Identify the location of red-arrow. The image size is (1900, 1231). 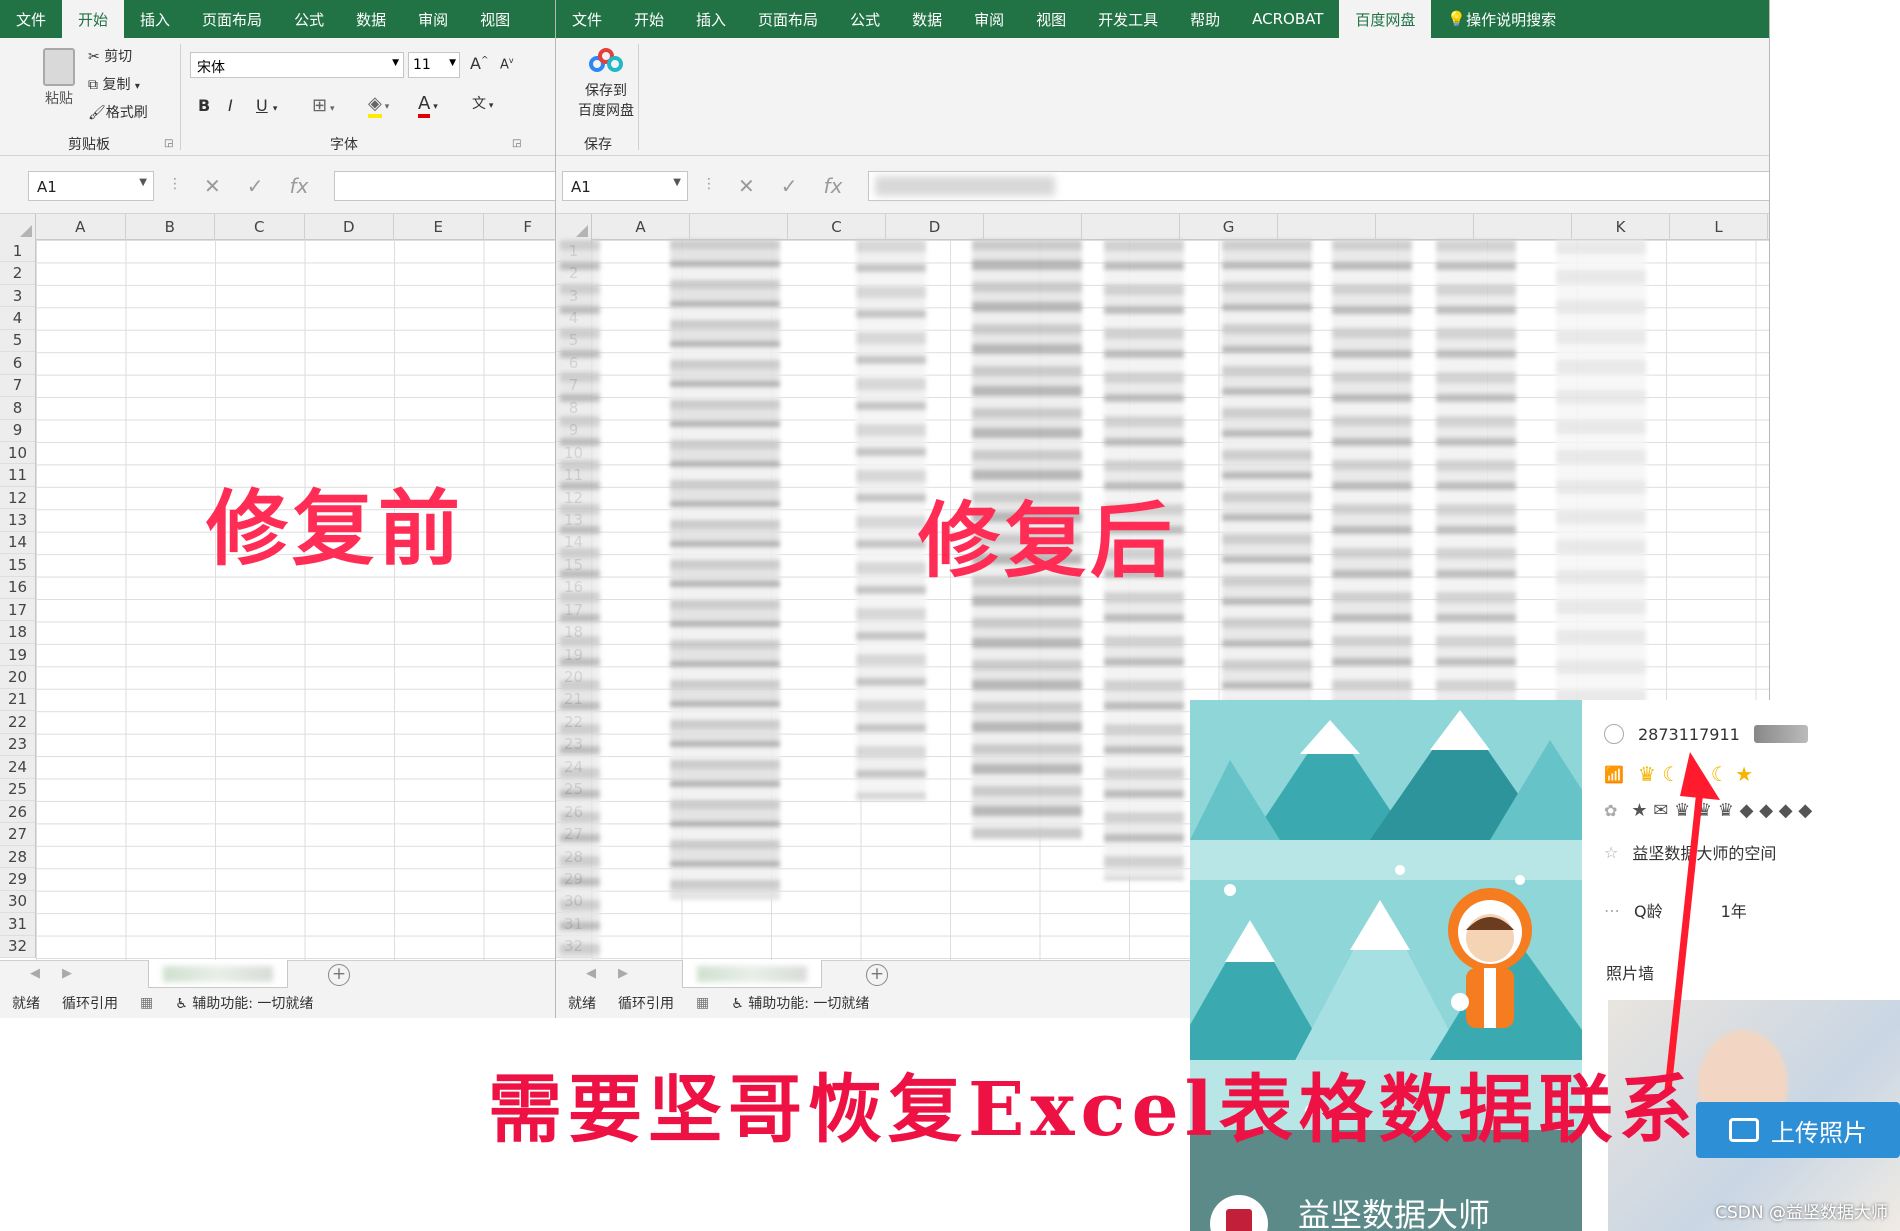
(1692, 921).